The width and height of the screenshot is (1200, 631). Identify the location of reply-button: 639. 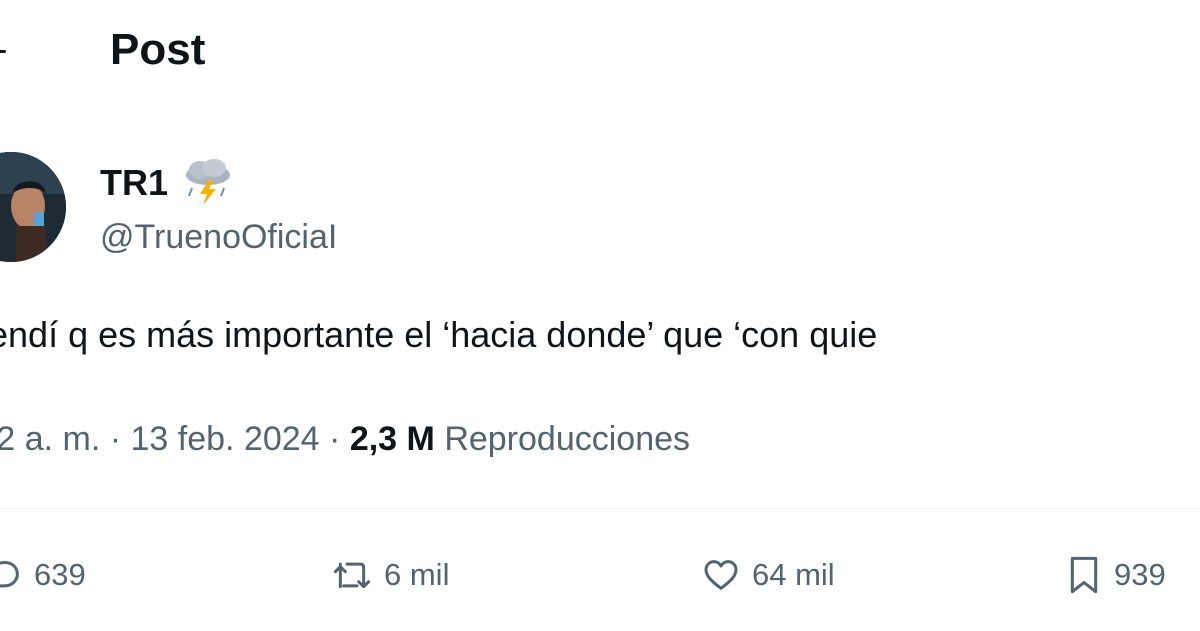
(43, 575).